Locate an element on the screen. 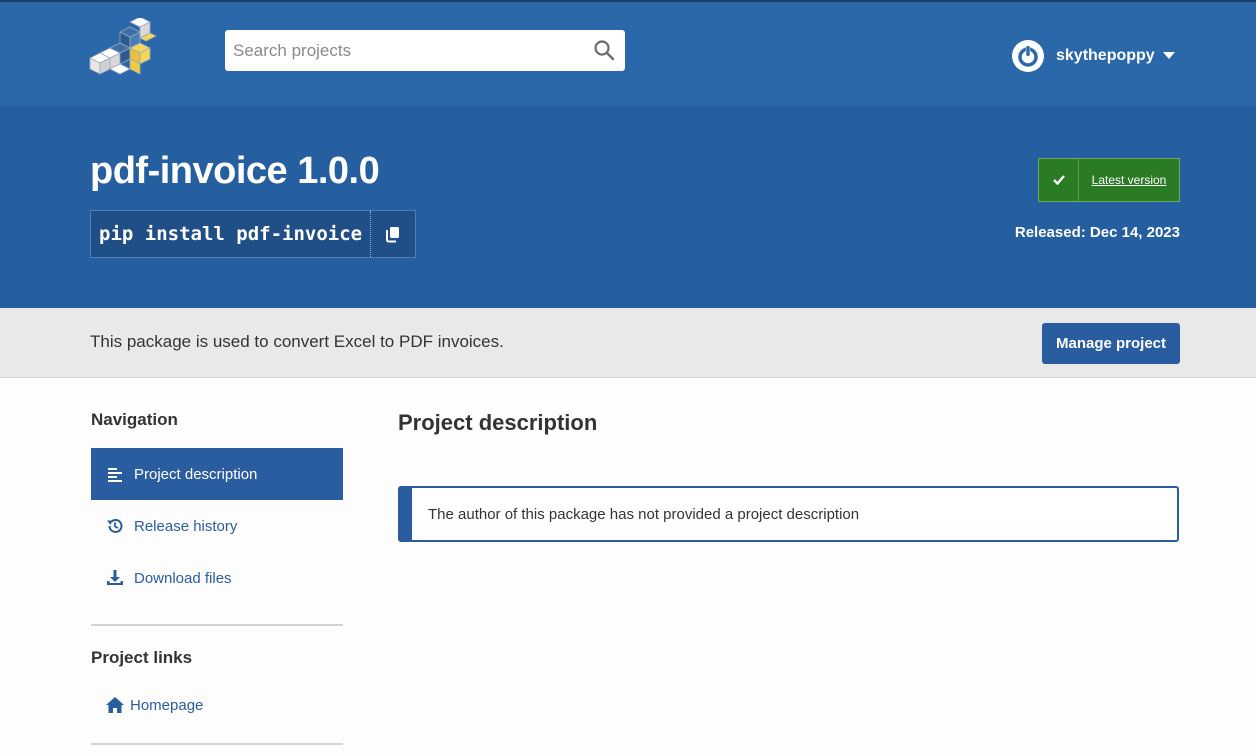 This screenshot has height=756, width=1256. history-icon is located at coordinates (115, 526).